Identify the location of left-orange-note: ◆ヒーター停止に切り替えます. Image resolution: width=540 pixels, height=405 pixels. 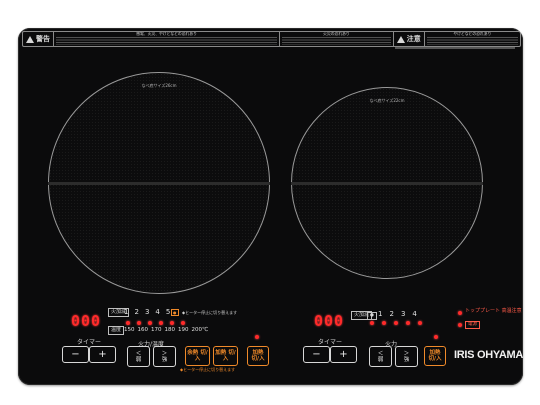
(208, 369).